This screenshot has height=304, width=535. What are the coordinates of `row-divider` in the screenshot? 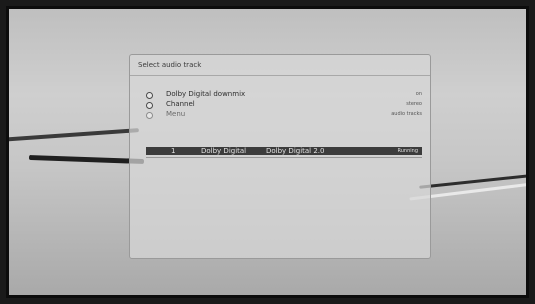 It's located at (284, 157).